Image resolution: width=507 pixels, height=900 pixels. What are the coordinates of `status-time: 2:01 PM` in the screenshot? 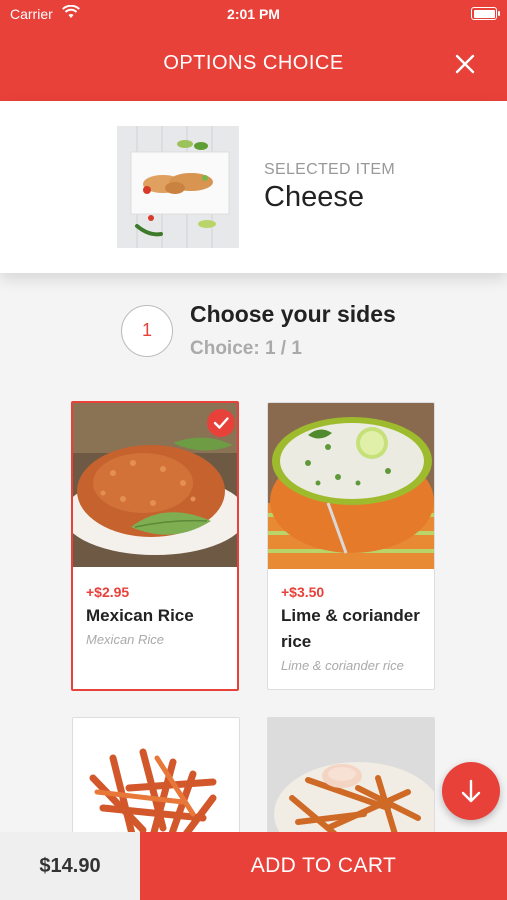 It's located at (253, 14).